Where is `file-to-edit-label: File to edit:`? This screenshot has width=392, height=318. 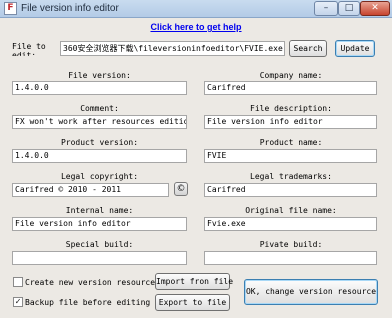 file-to-edit-label: File to edit: is located at coordinates (29, 49).